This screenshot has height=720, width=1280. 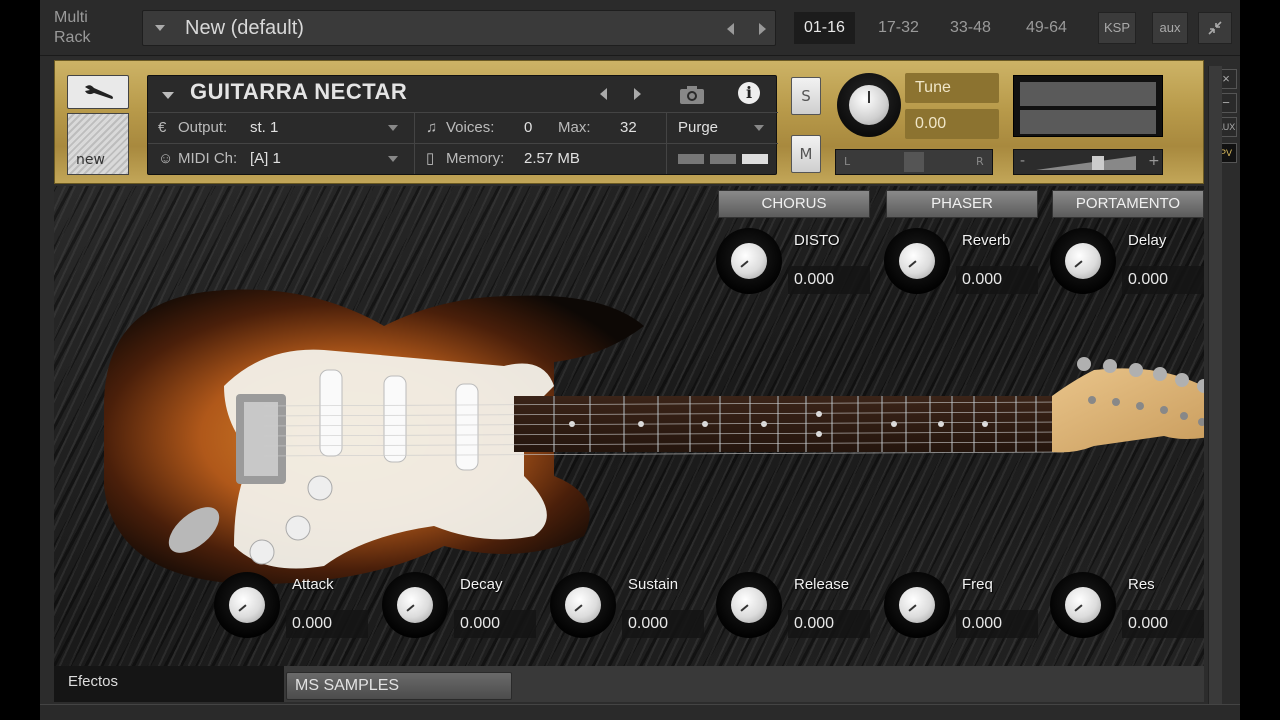 I want to click on output-label: Output:, so click(x=203, y=127).